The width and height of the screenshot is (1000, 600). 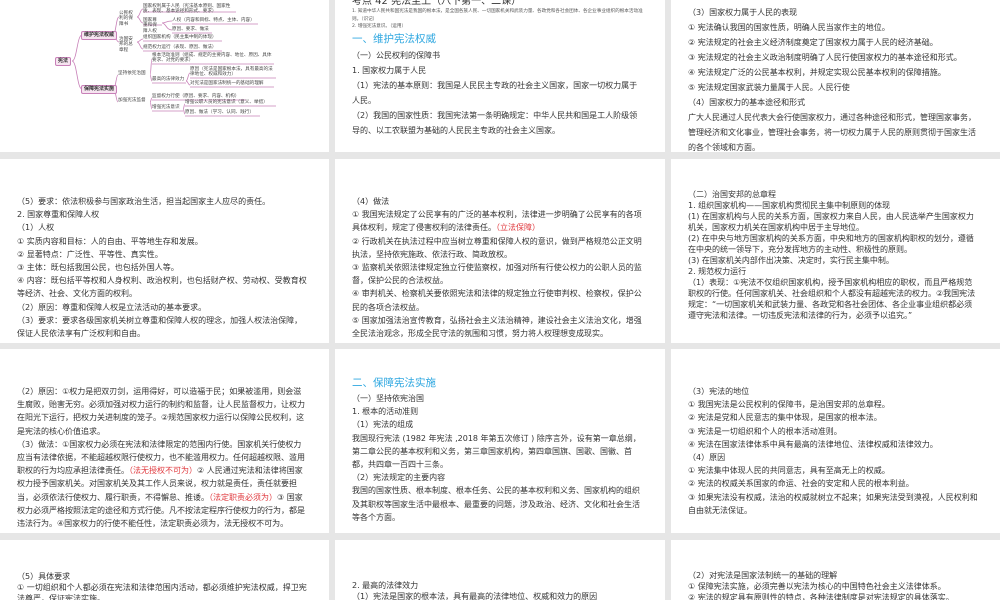 I want to click on text-paragraph: （1）人权, so click(x=162, y=227).